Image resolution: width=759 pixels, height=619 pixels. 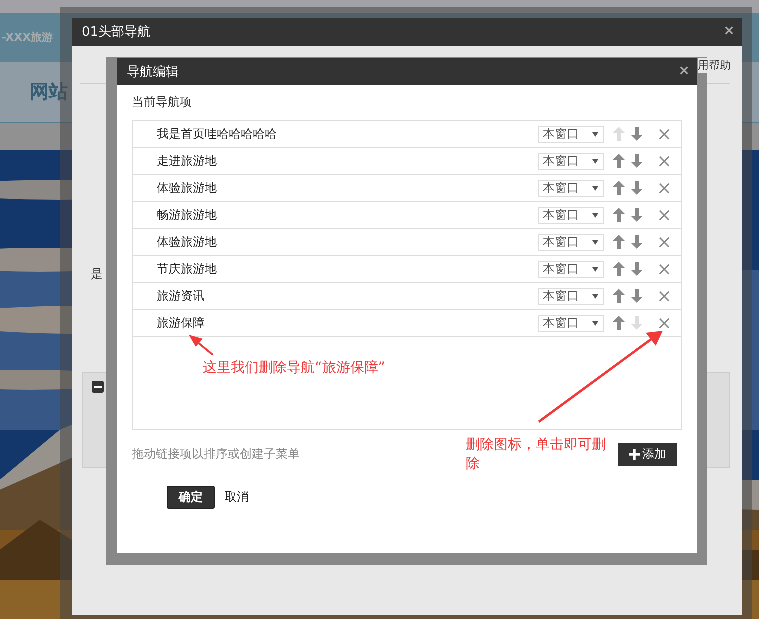 What do you see at coordinates (407, 296) in the screenshot?
I see `nav-item-row: 旅游资讯 本窗口` at bounding box center [407, 296].